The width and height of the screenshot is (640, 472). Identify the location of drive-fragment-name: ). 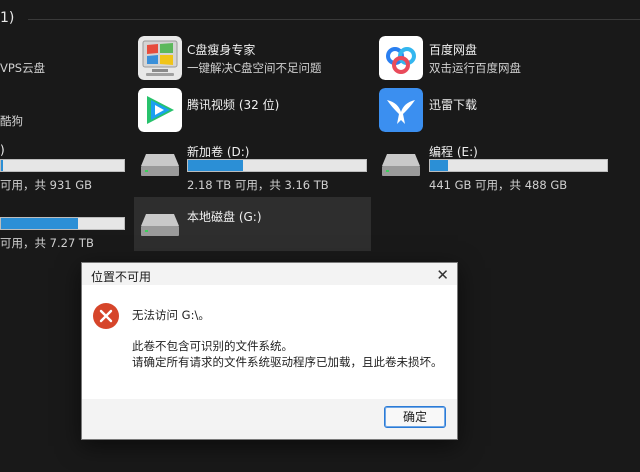
(2, 150).